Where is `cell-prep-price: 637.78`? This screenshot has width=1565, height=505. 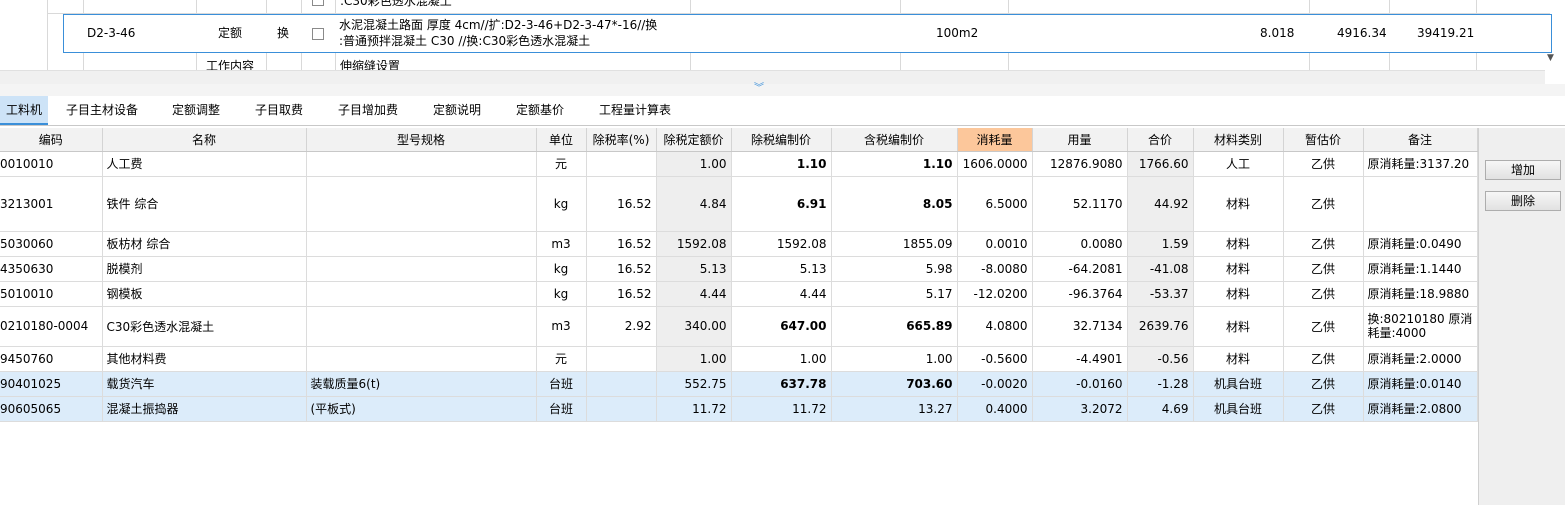
cell-prep-price: 637.78 is located at coordinates (781, 384).